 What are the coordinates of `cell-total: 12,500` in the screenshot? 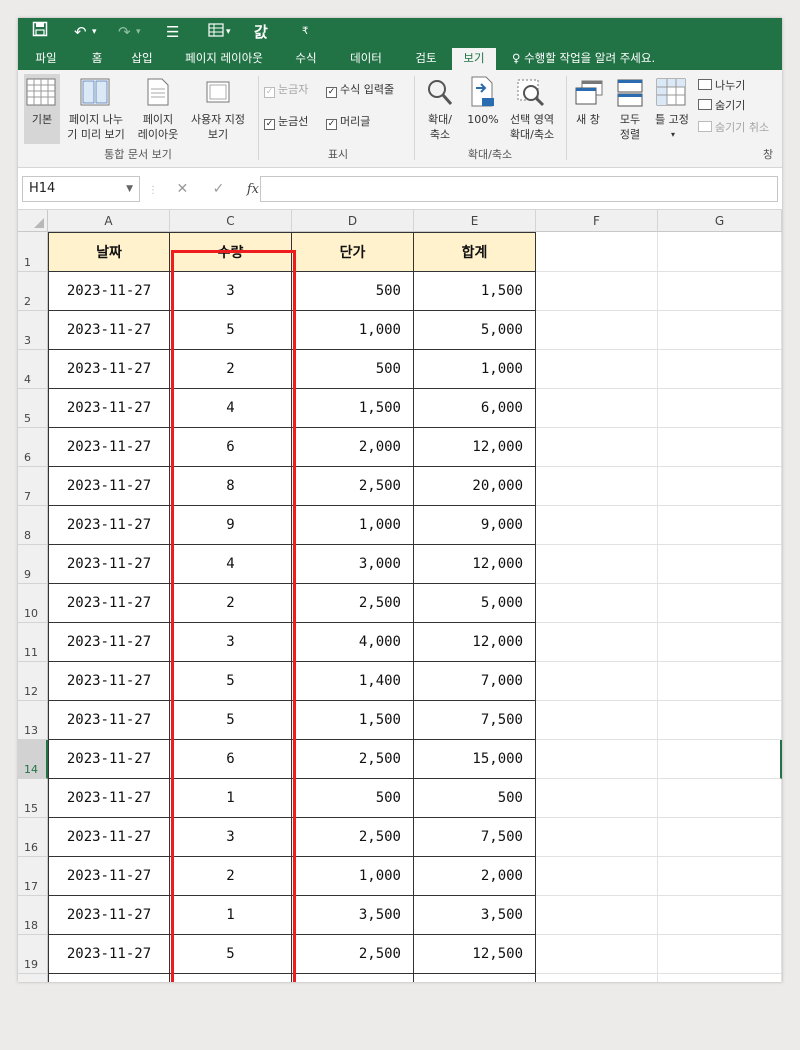 It's located at (475, 954).